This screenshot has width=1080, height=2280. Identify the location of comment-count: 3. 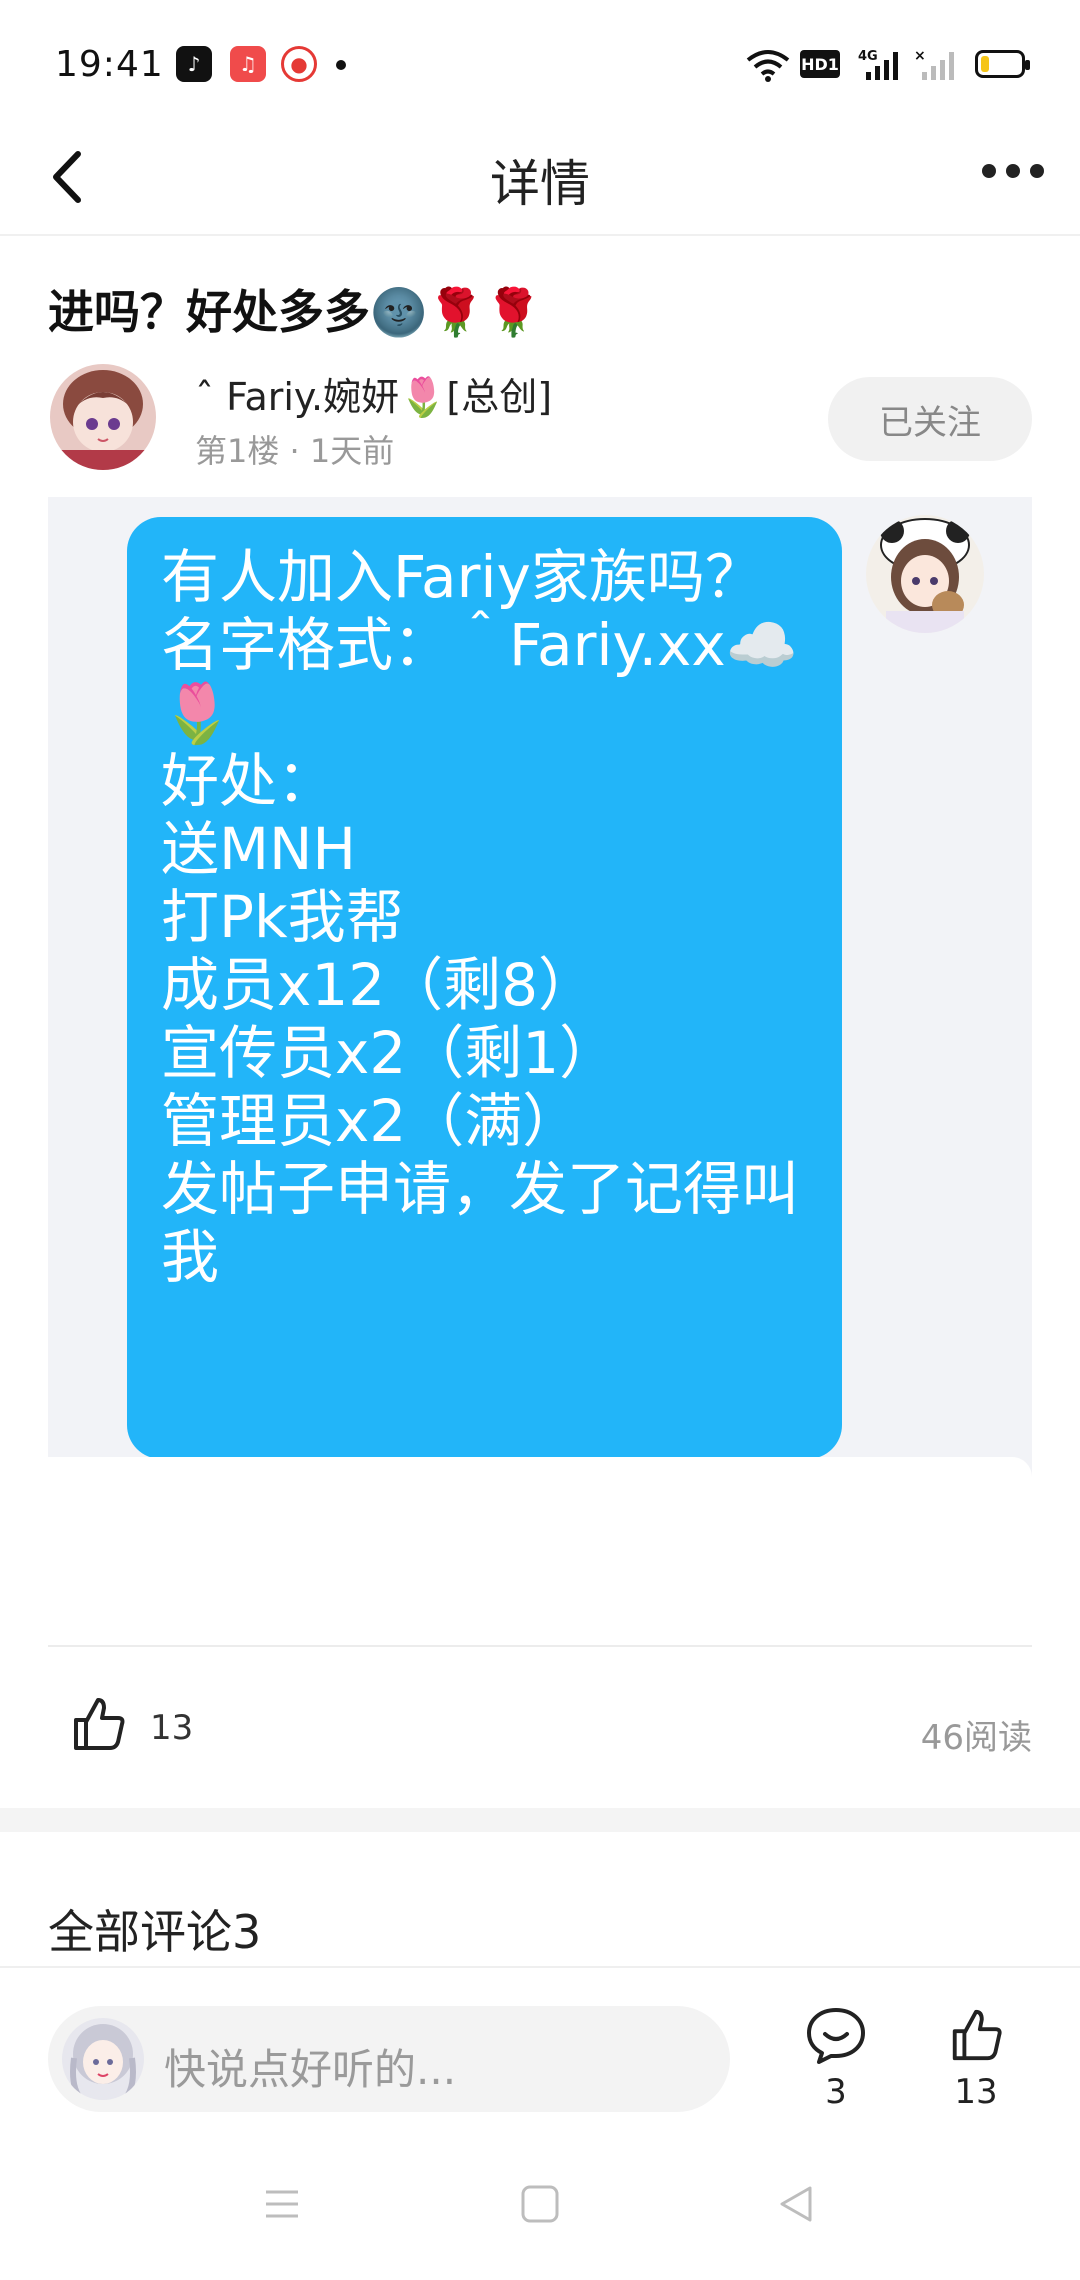
(836, 2092).